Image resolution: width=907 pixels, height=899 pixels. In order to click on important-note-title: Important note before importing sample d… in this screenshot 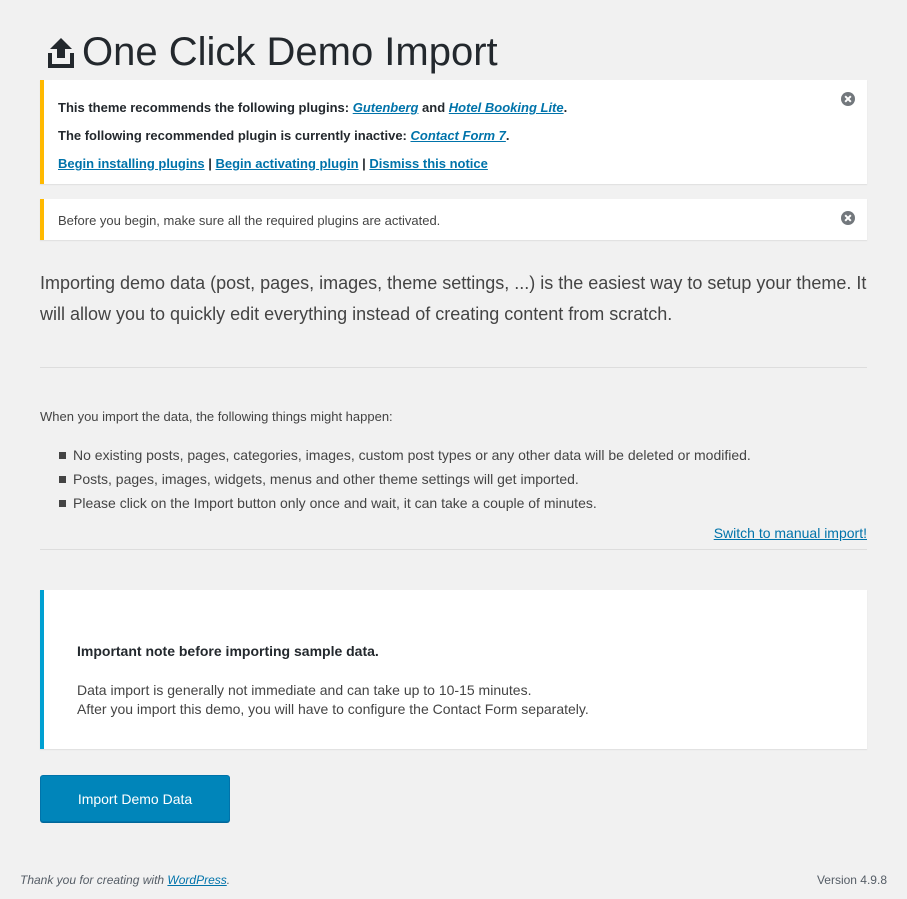, I will do `click(228, 651)`.